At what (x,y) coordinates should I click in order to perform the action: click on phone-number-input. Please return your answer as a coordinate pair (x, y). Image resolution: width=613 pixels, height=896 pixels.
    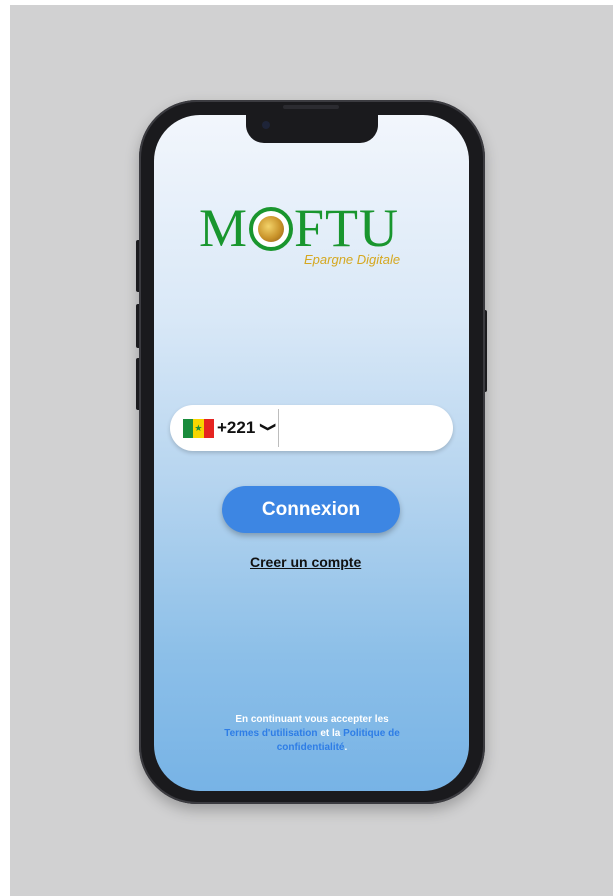
    Looking at the image, I should click on (363, 429).